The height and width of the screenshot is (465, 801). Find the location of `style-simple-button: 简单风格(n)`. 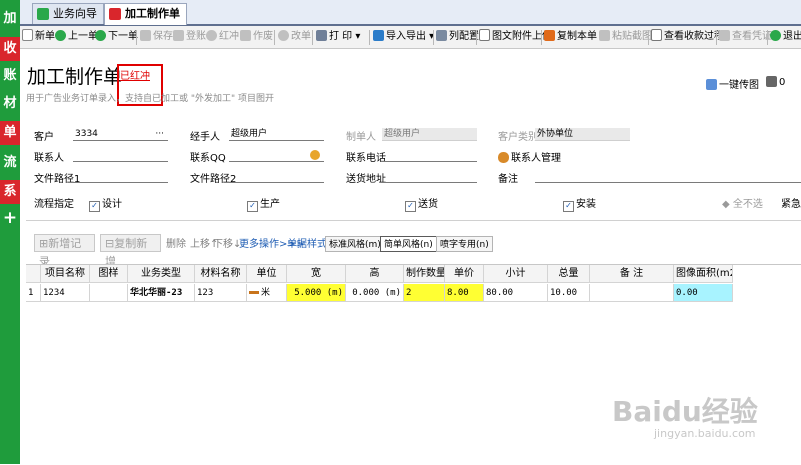

style-simple-button: 简单风格(n) is located at coordinates (408, 244).